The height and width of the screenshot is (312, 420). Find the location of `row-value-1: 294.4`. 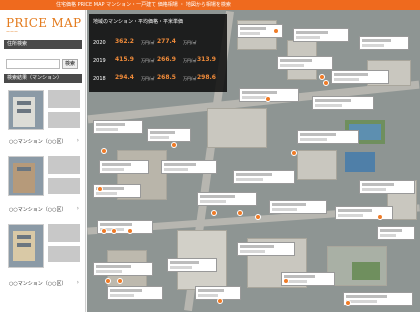

row-value-1: 294.4 is located at coordinates (124, 77).